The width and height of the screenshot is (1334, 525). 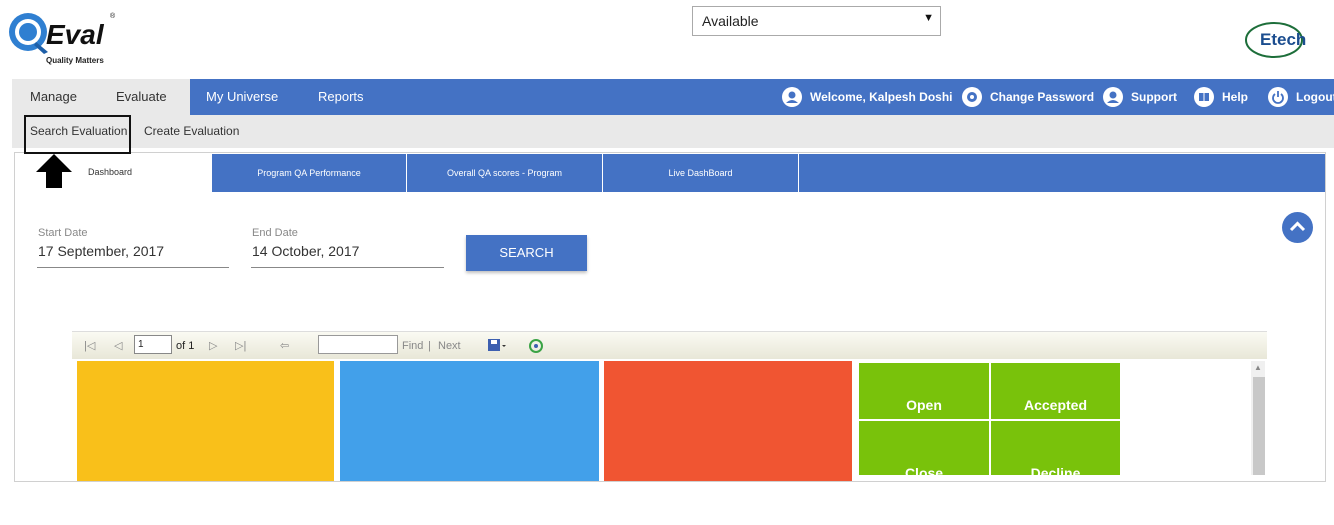 I want to click on availability-select: Available ▼, so click(x=816, y=21).